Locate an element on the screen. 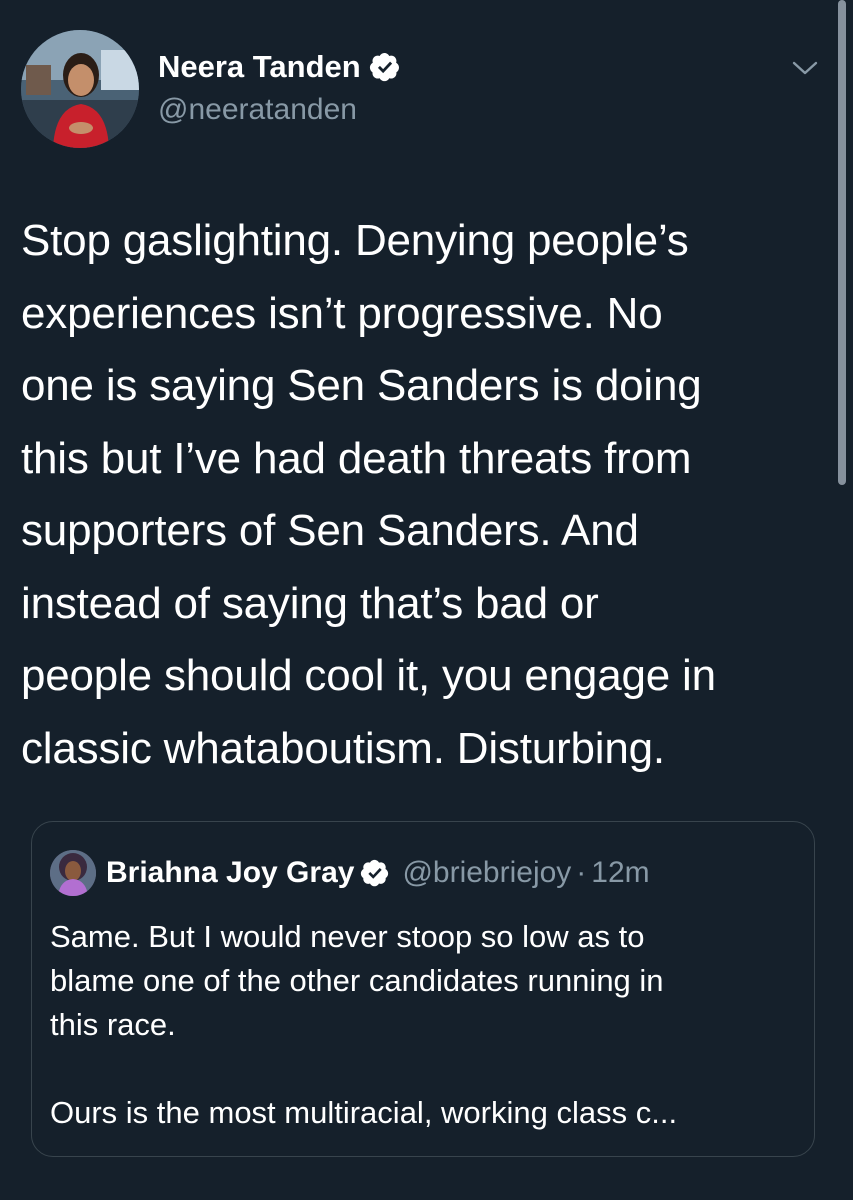 This screenshot has width=853, height=1200. quoted-text-blank-line is located at coordinates (425, 1069).